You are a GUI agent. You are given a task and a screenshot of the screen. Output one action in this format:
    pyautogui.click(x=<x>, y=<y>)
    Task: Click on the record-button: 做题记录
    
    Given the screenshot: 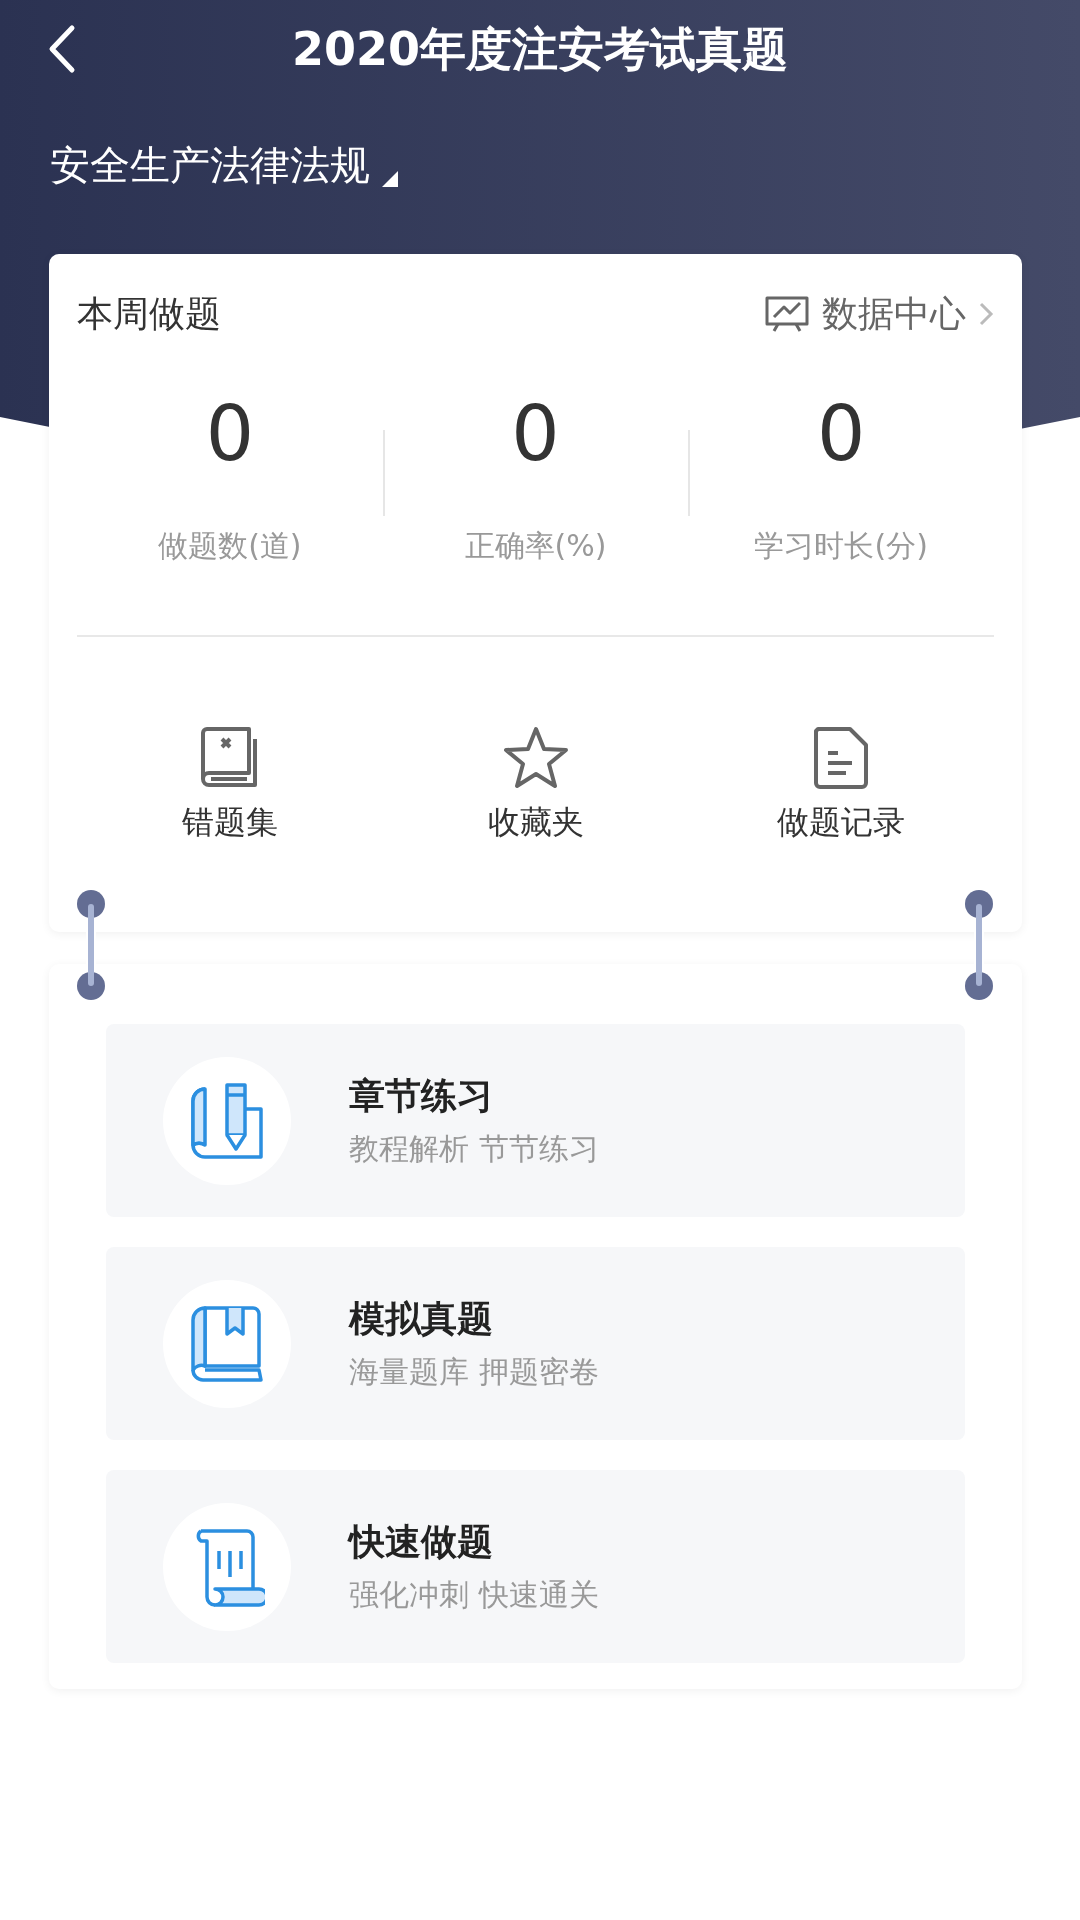 What is the action you would take?
    pyautogui.click(x=841, y=785)
    